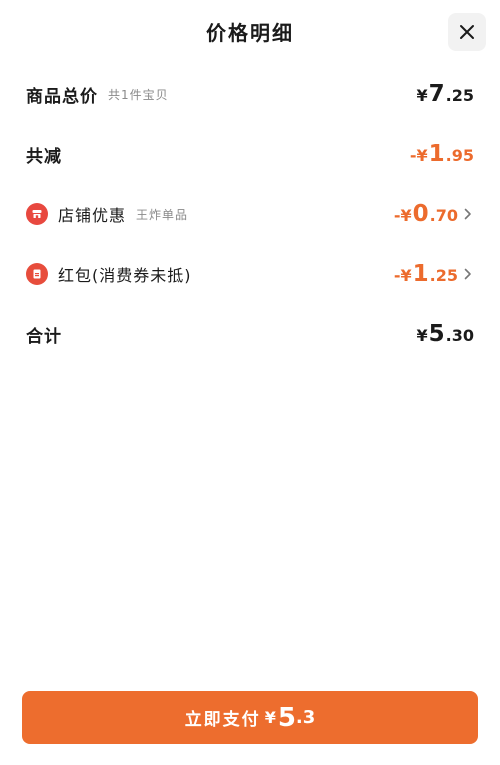 The width and height of the screenshot is (500, 765). What do you see at coordinates (305, 717) in the screenshot?
I see `pay-amount-dec: .3` at bounding box center [305, 717].